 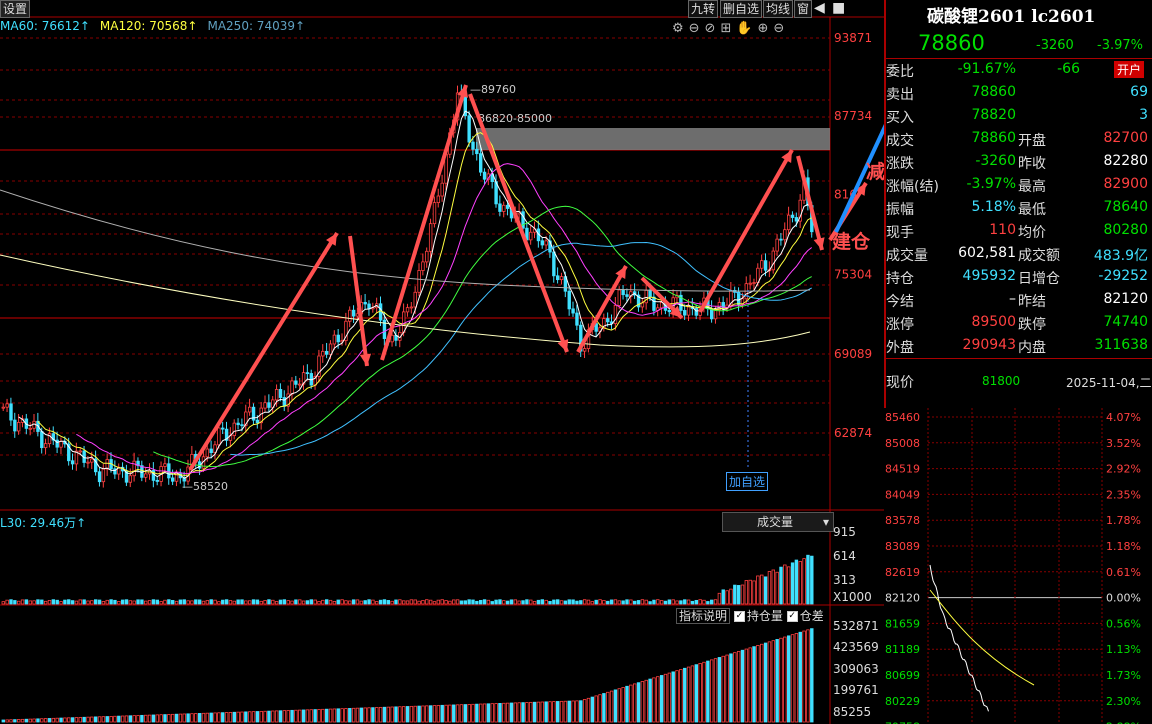 What do you see at coordinates (778, 9) in the screenshot?
I see `ma-button: 均线` at bounding box center [778, 9].